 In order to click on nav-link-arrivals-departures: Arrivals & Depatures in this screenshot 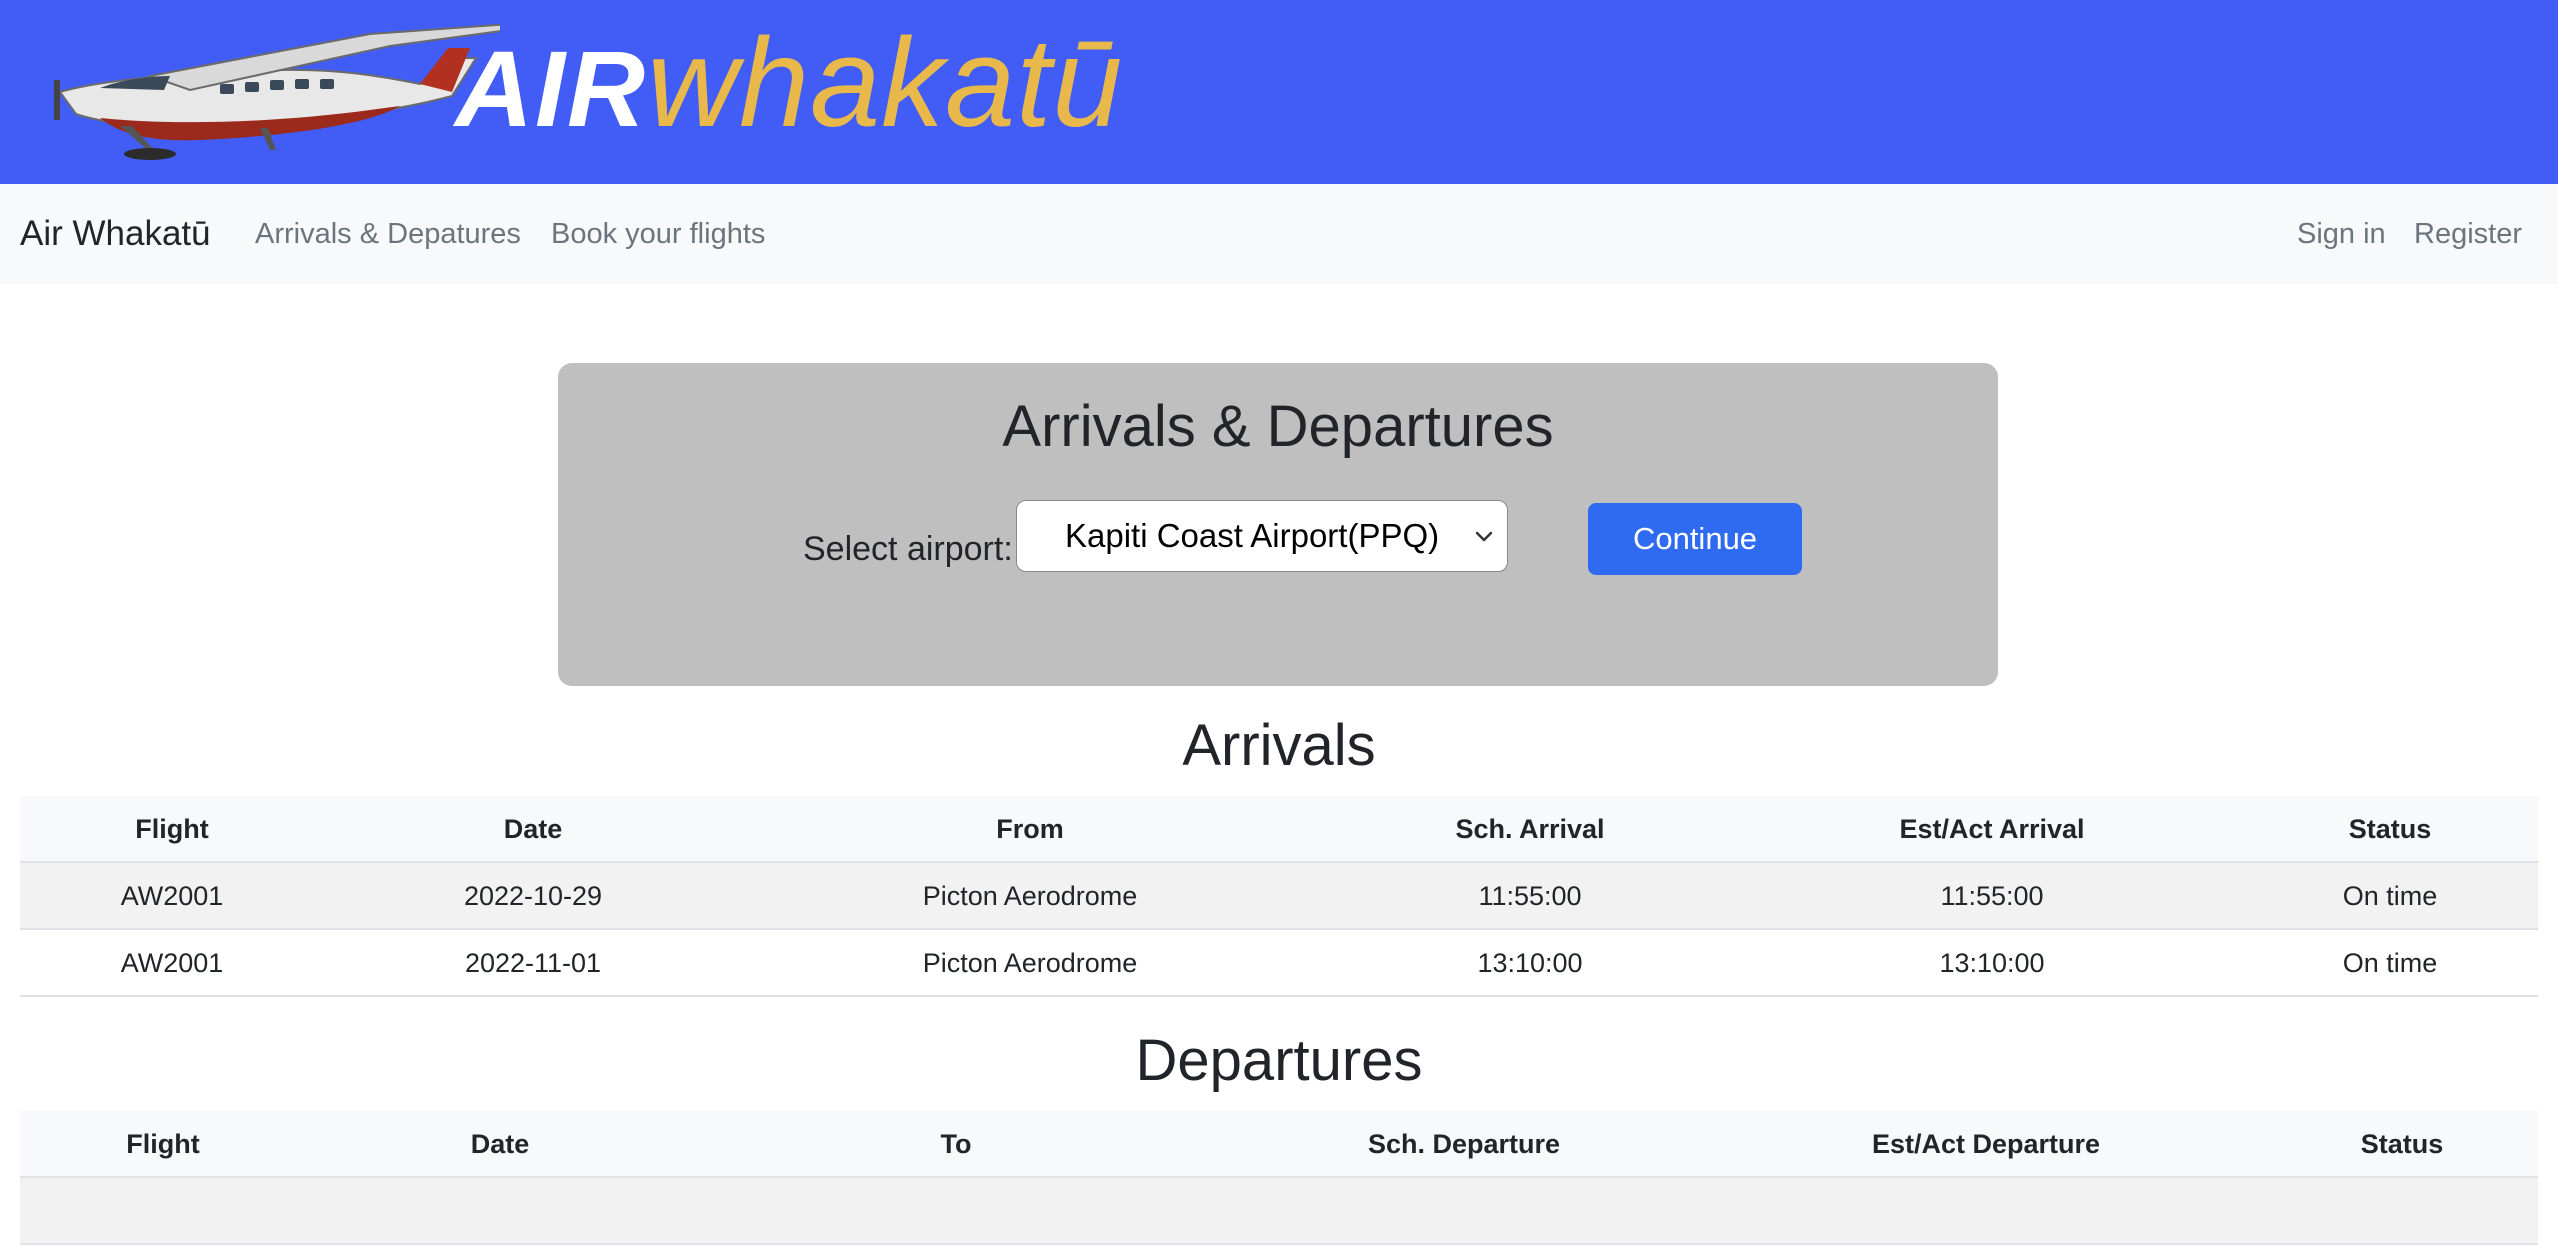, I will do `click(388, 234)`.